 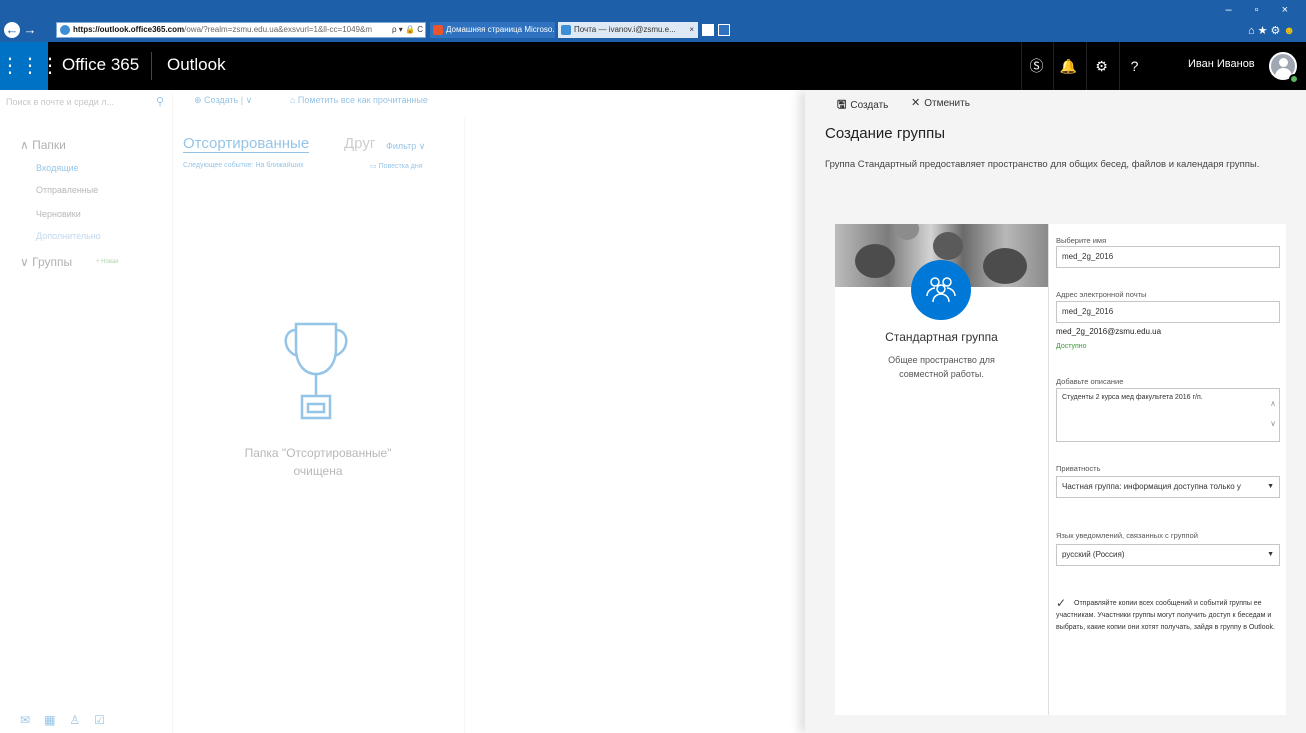 I want to click on new-group-link: + Новая, so click(x=107, y=262).